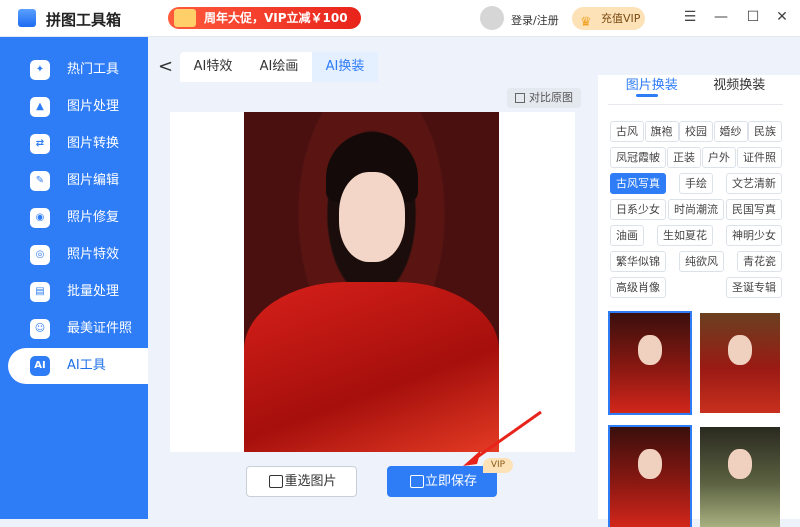 Image resolution: width=800 pixels, height=527 pixels. What do you see at coordinates (93, 291) in the screenshot?
I see `sidebar-item-label: 批量处理` at bounding box center [93, 291].